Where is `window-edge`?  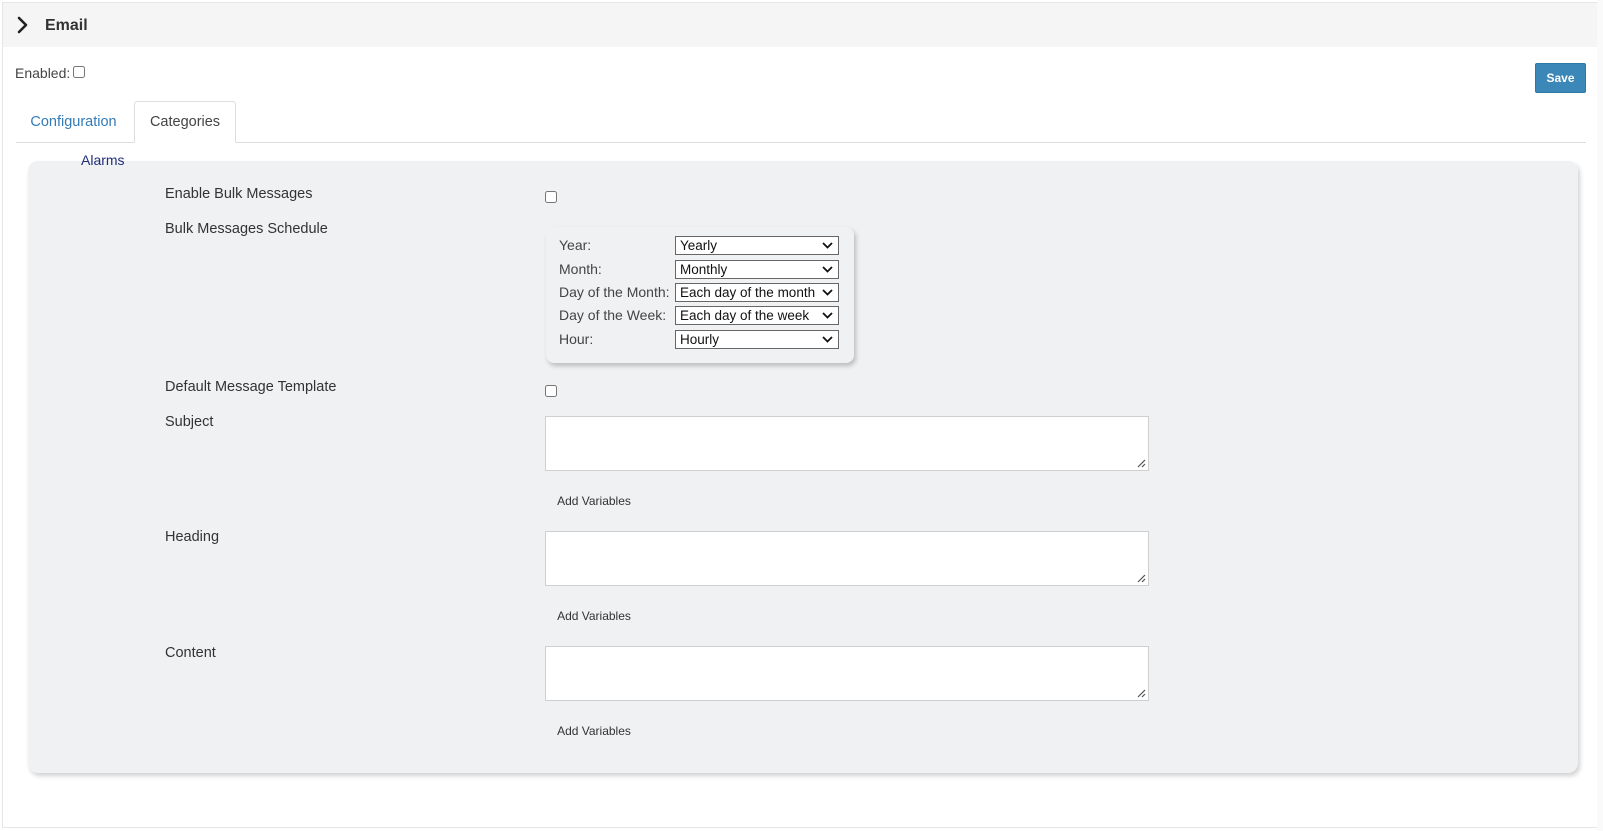
window-edge is located at coordinates (1600, 415).